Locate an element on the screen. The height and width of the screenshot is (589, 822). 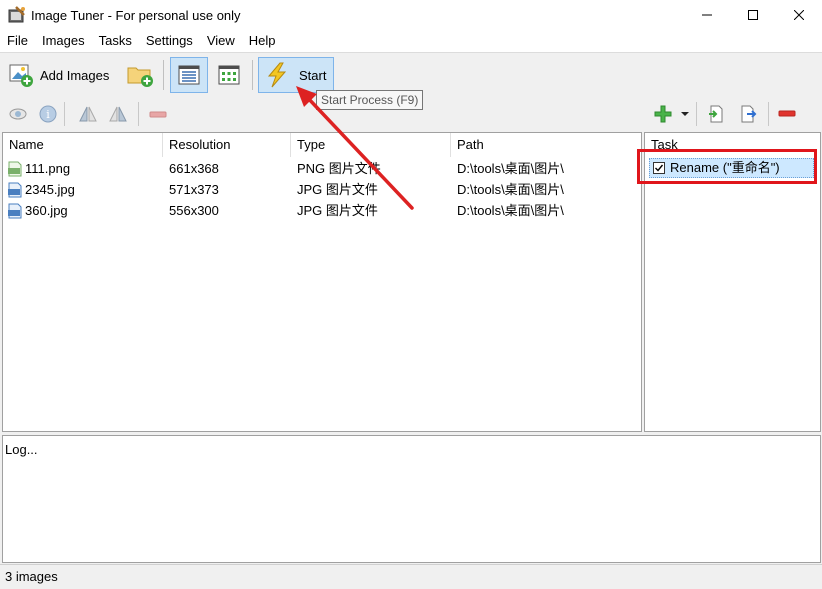
annotation-arrow is located at coordinates (355, 148).